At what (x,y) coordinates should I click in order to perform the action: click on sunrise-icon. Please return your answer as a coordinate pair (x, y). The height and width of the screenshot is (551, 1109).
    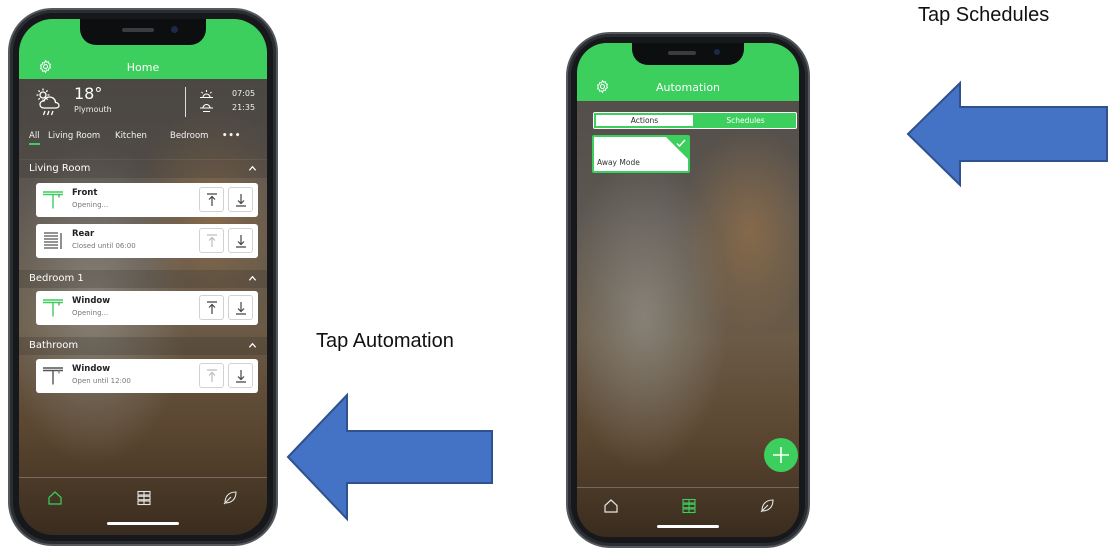
    Looking at the image, I should click on (206, 94).